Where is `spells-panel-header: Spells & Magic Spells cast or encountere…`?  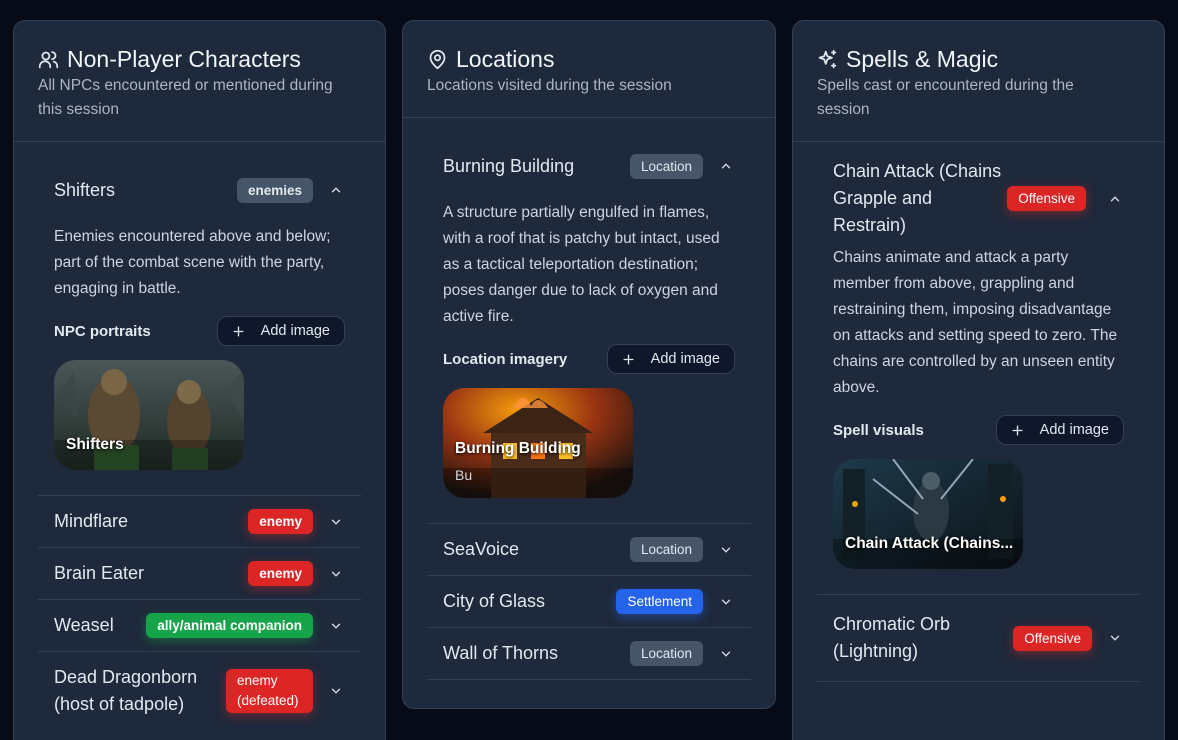 spells-panel-header: Spells & Magic Spells cast or encountere… is located at coordinates (978, 81).